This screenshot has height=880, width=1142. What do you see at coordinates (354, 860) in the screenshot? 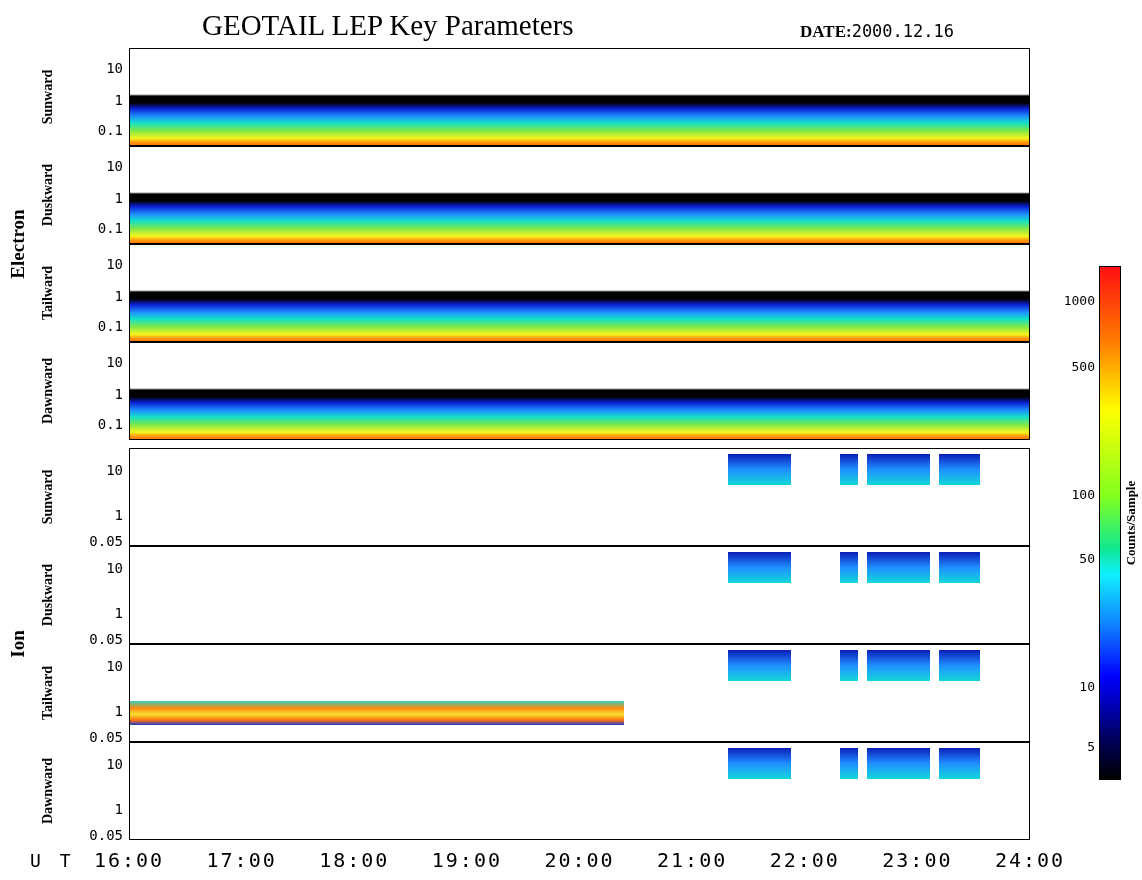
I see `x-tick-label: 18:00` at bounding box center [354, 860].